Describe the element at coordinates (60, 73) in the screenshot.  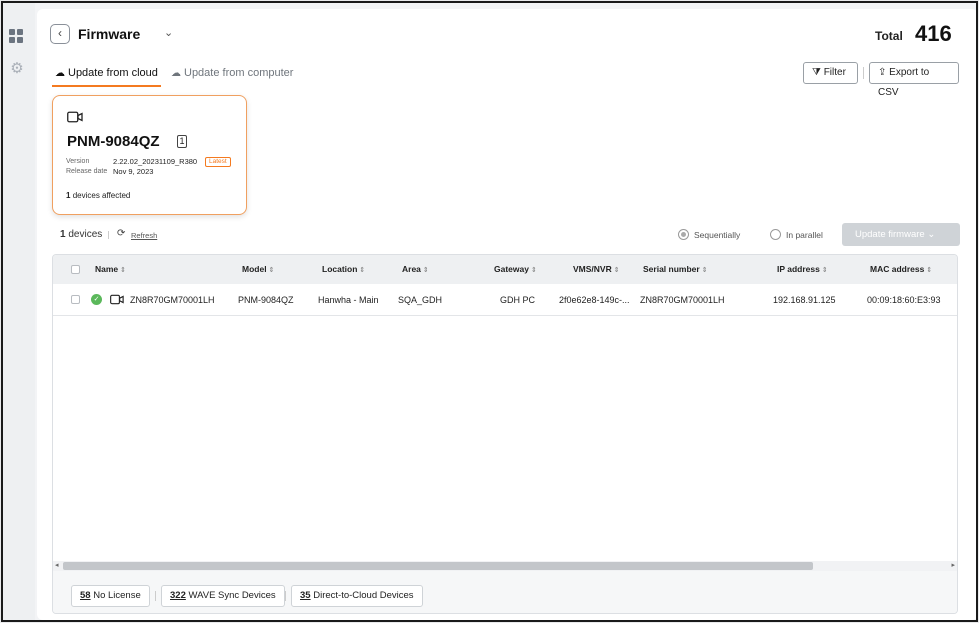
I see `cloud-refresh-icon: ☁` at that location.